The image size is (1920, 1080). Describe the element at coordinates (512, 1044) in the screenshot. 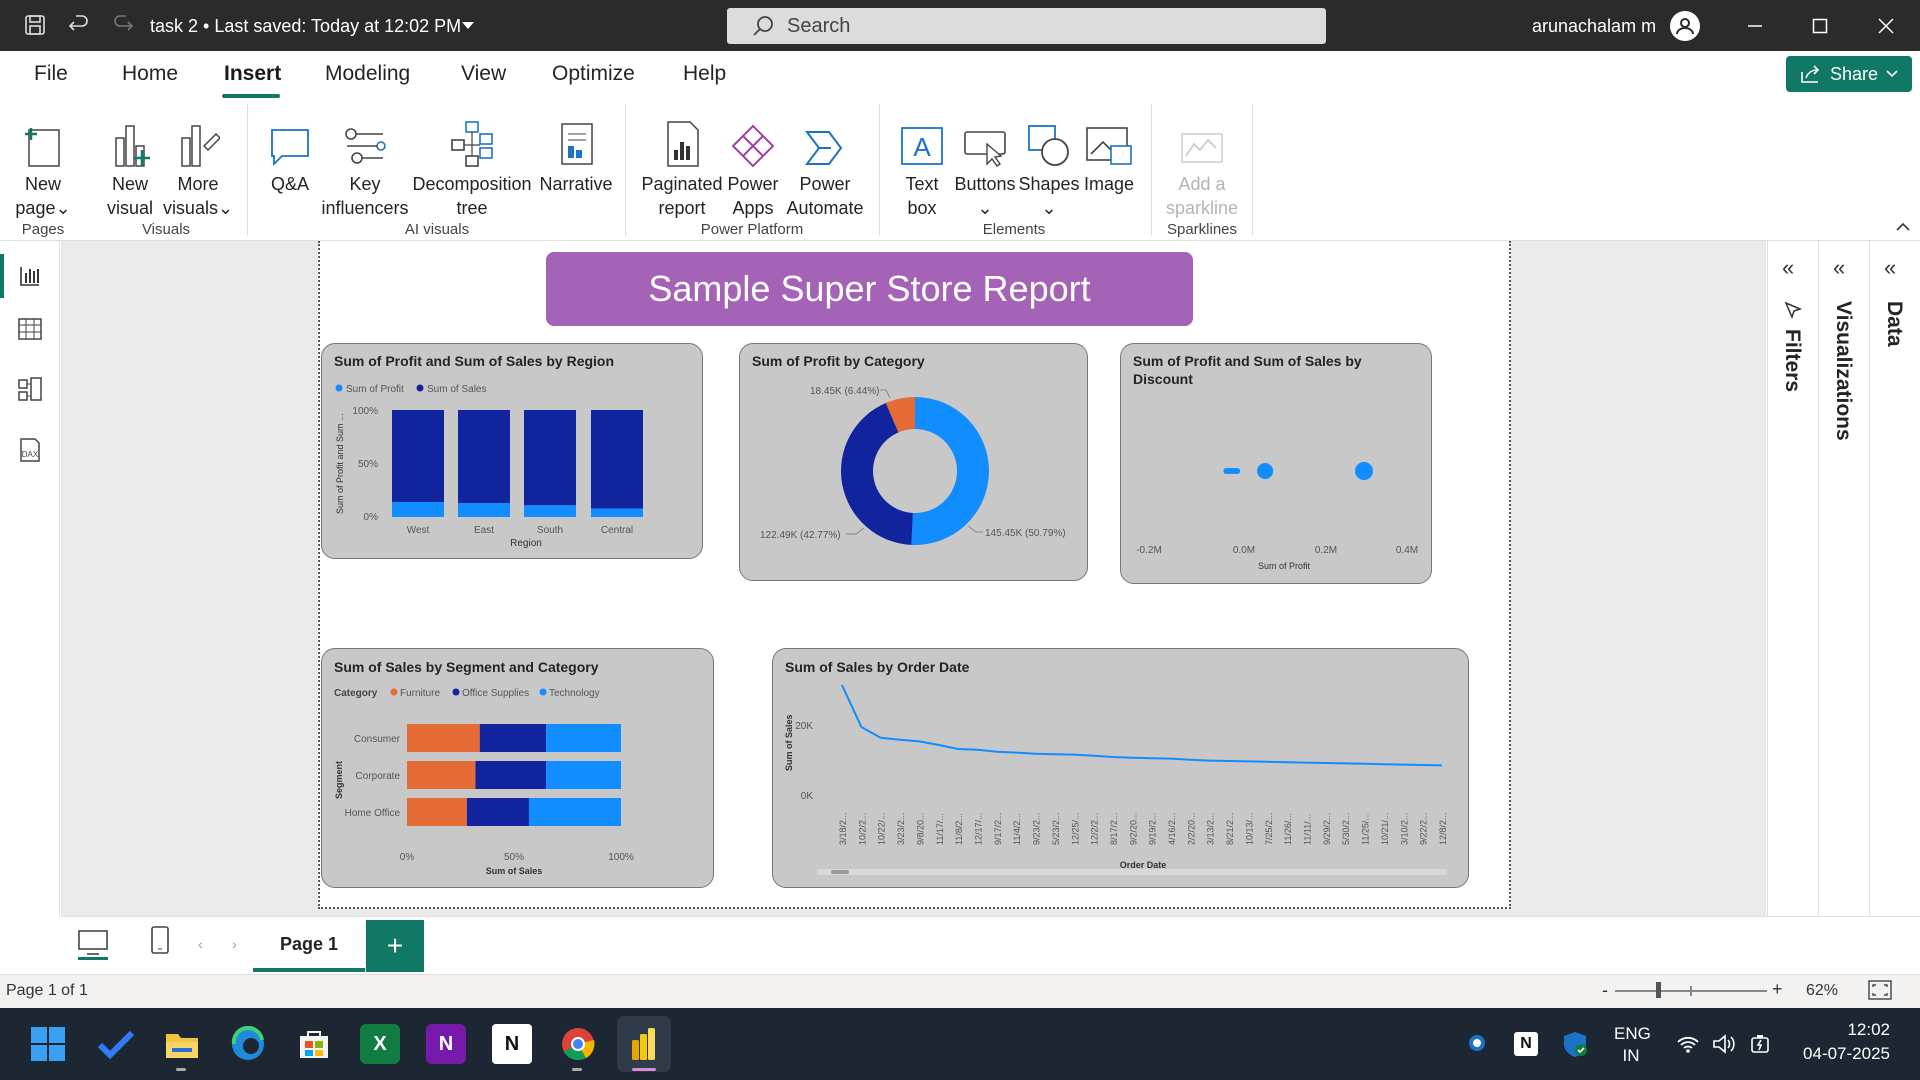

I see `notion-icon: N` at that location.